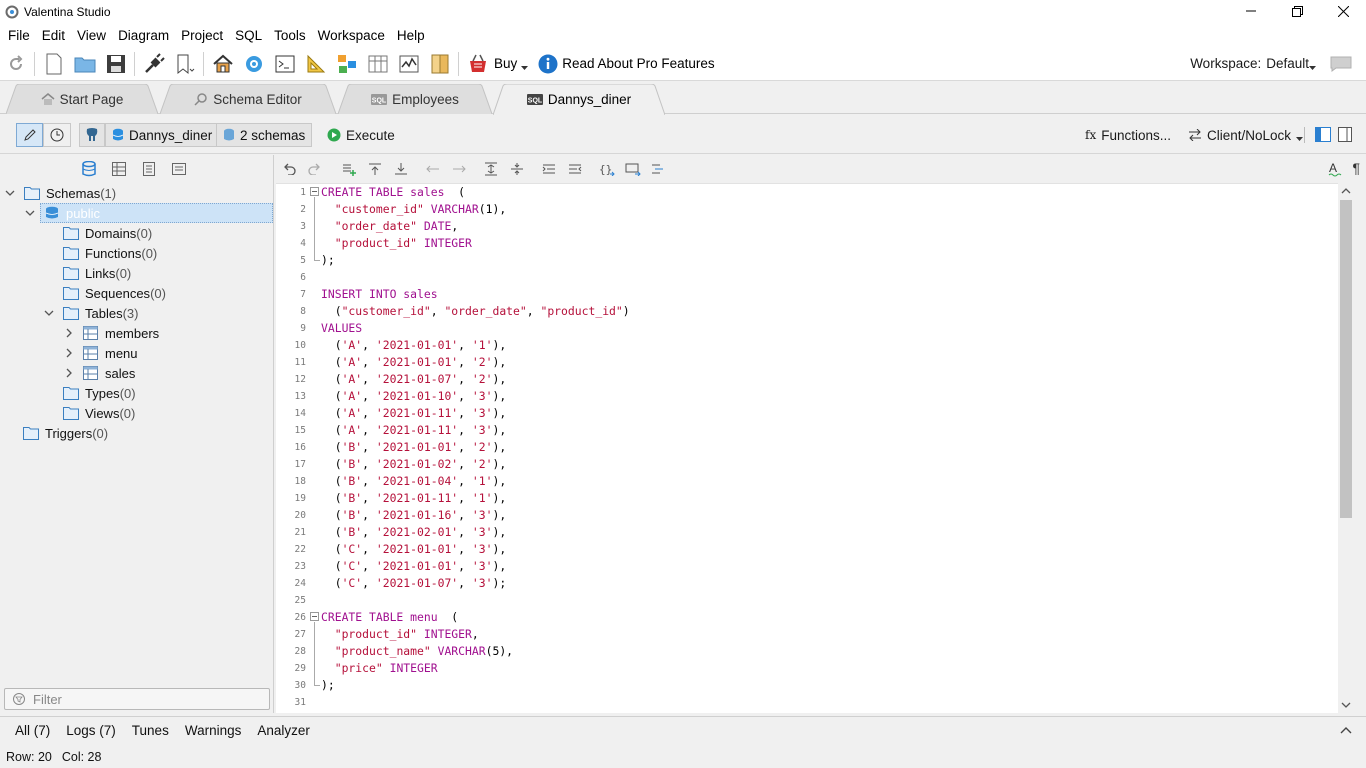  What do you see at coordinates (659, 169) in the screenshot?
I see `beautify-button` at bounding box center [659, 169].